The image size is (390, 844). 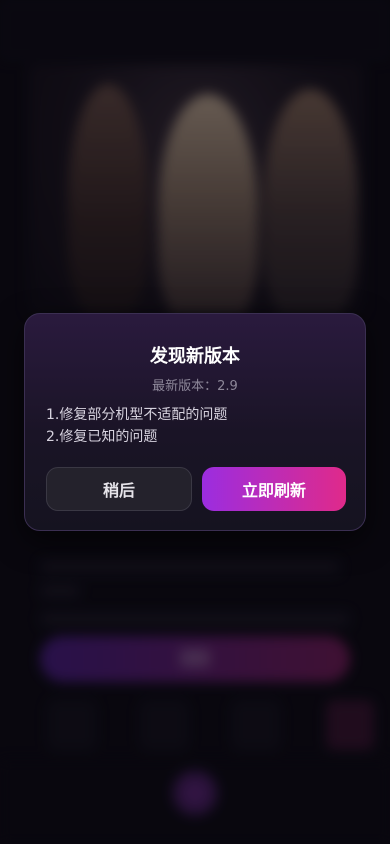 I want to click on refresh-now-button: 立即刷新, so click(x=274, y=489).